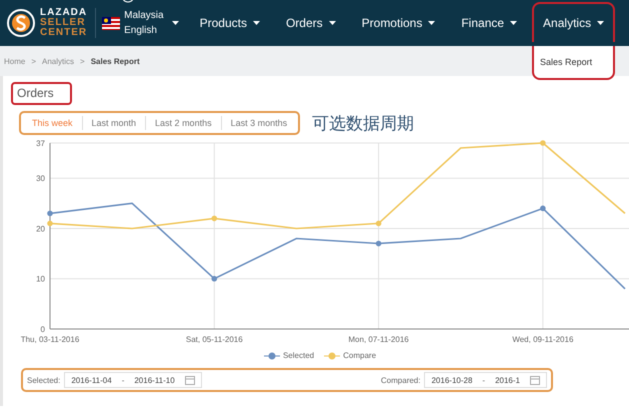 The width and height of the screenshot is (629, 410). I want to click on language-label: English, so click(141, 31).